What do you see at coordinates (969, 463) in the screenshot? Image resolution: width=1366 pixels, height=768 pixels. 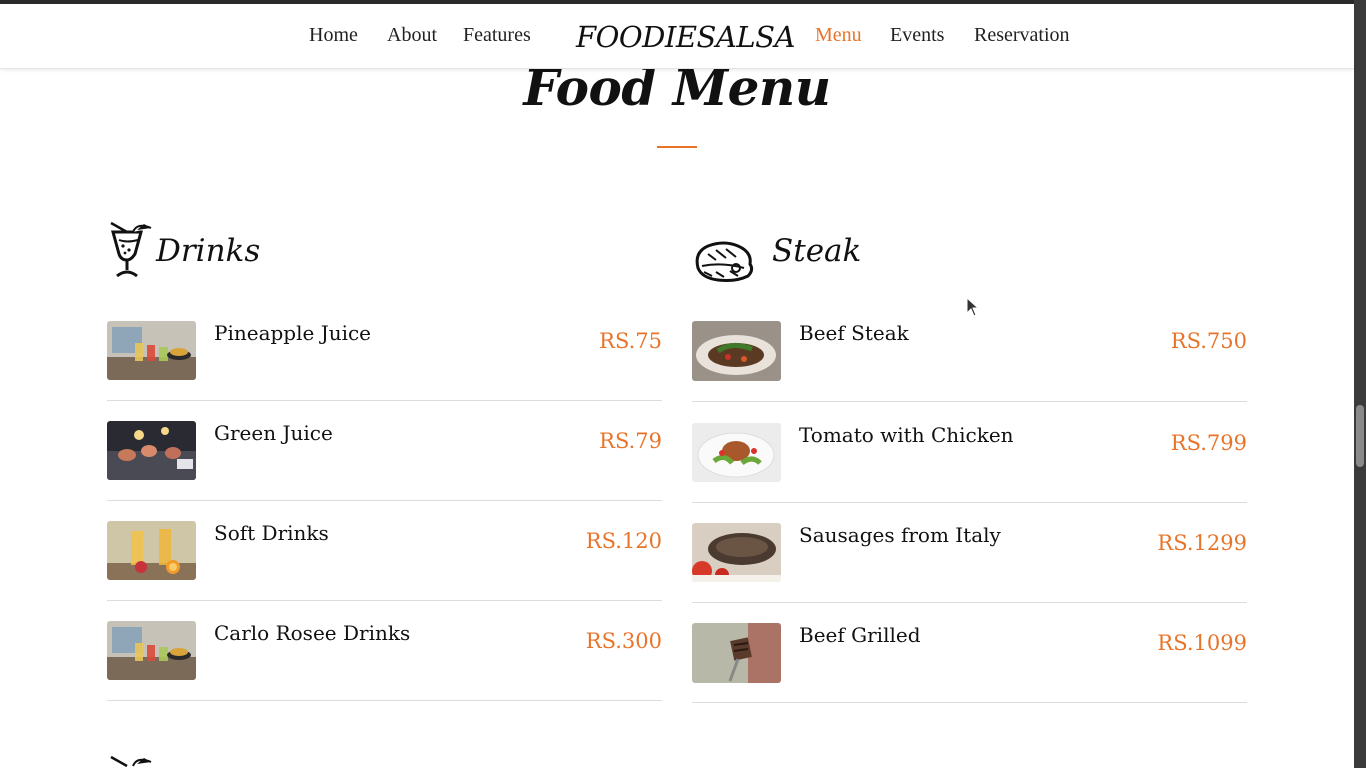 I see `menu-item: Tomato with Chicken RS.799` at bounding box center [969, 463].